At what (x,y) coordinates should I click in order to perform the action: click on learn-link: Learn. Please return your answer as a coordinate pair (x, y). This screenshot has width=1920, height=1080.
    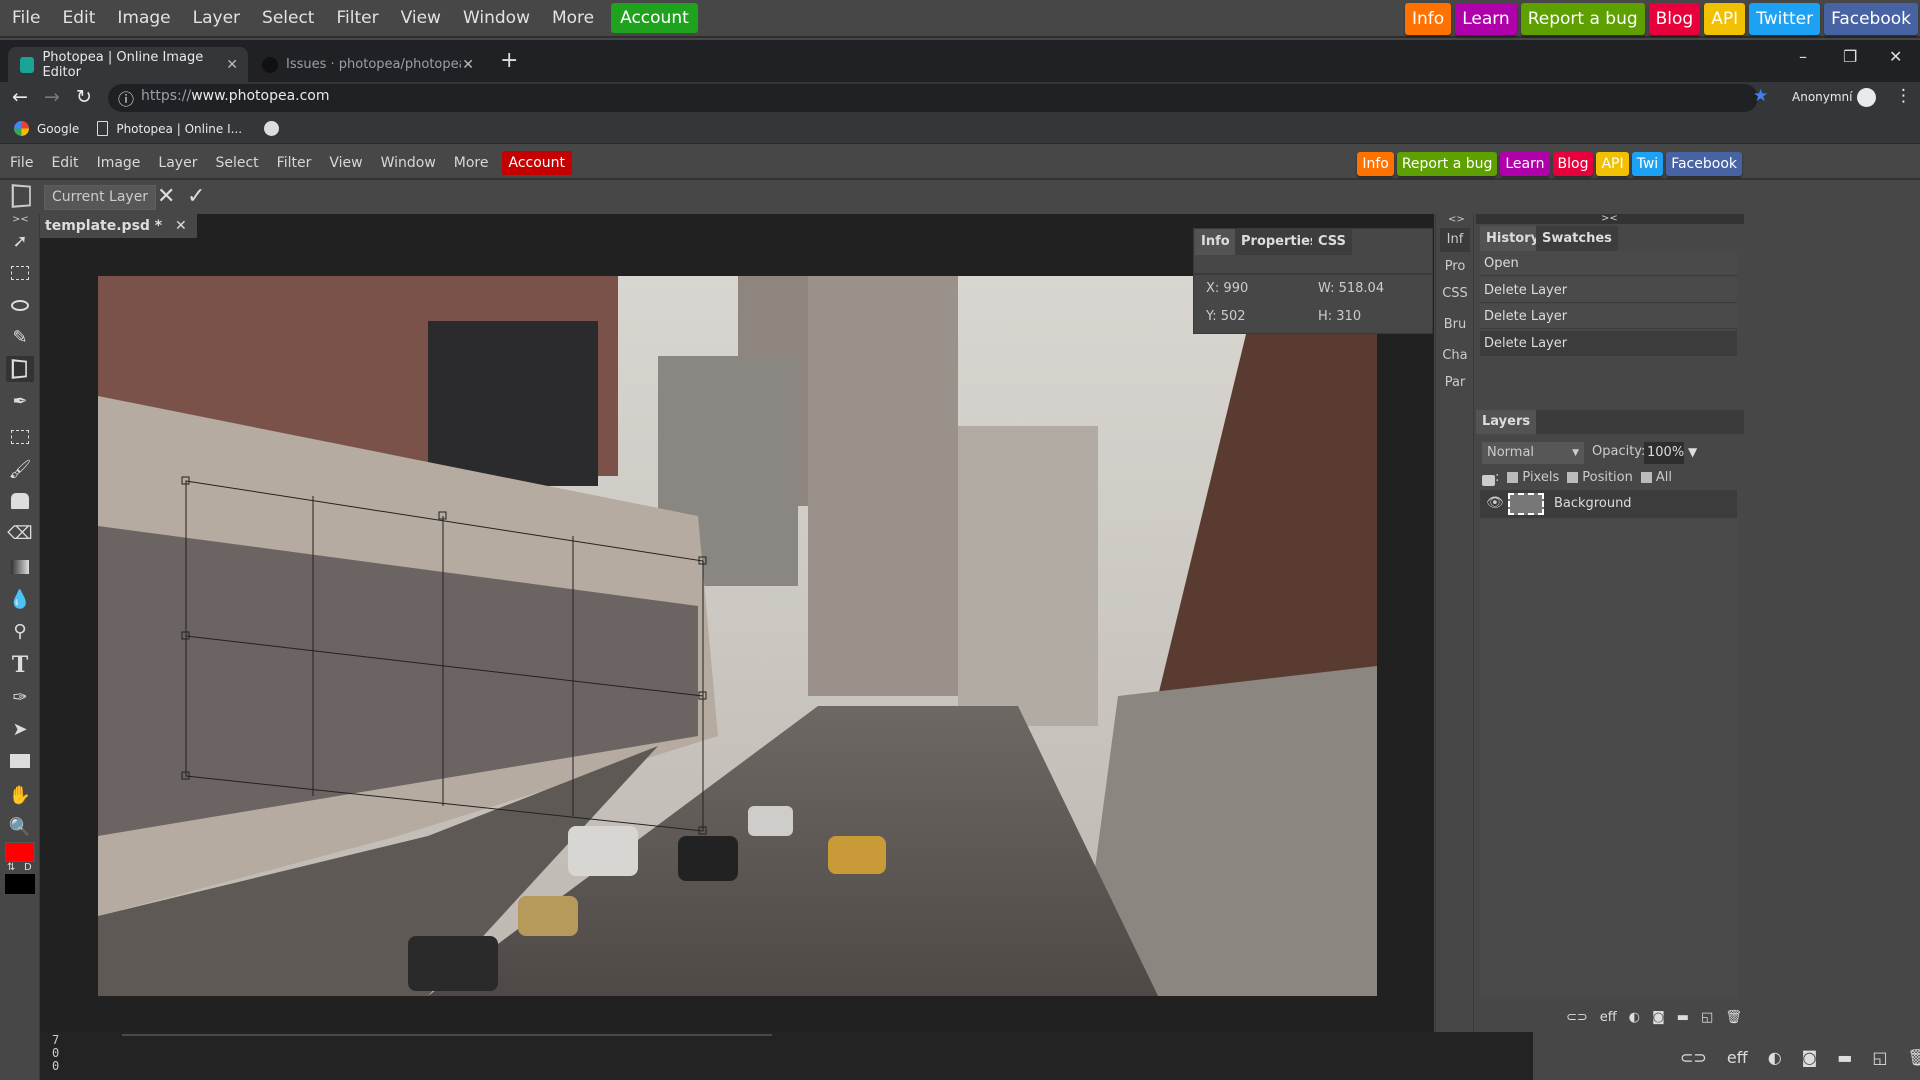
    Looking at the image, I should click on (1525, 164).